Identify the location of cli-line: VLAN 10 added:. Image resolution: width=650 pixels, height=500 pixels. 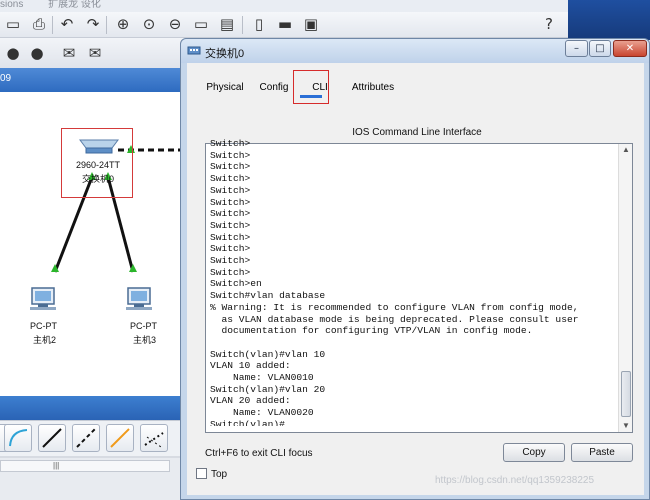
(250, 366).